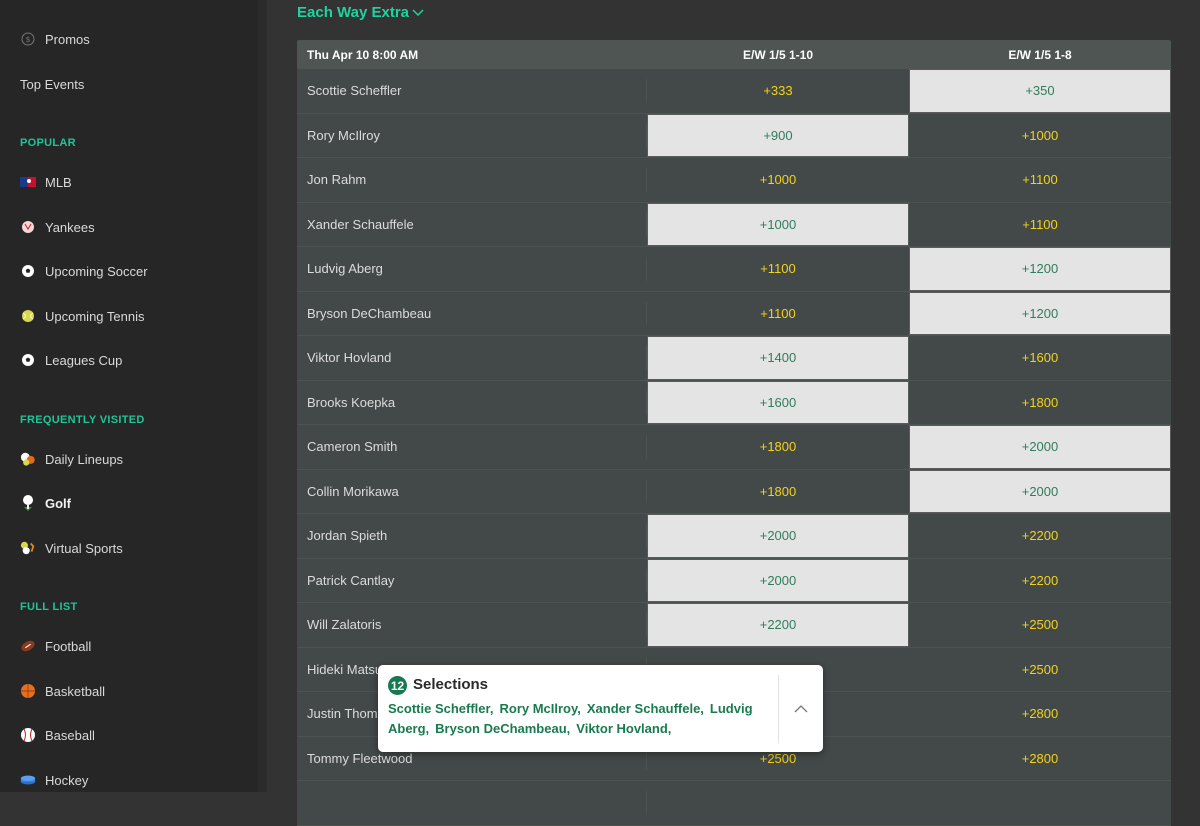  I want to click on sidebar-item-football: Football, so click(55, 646).